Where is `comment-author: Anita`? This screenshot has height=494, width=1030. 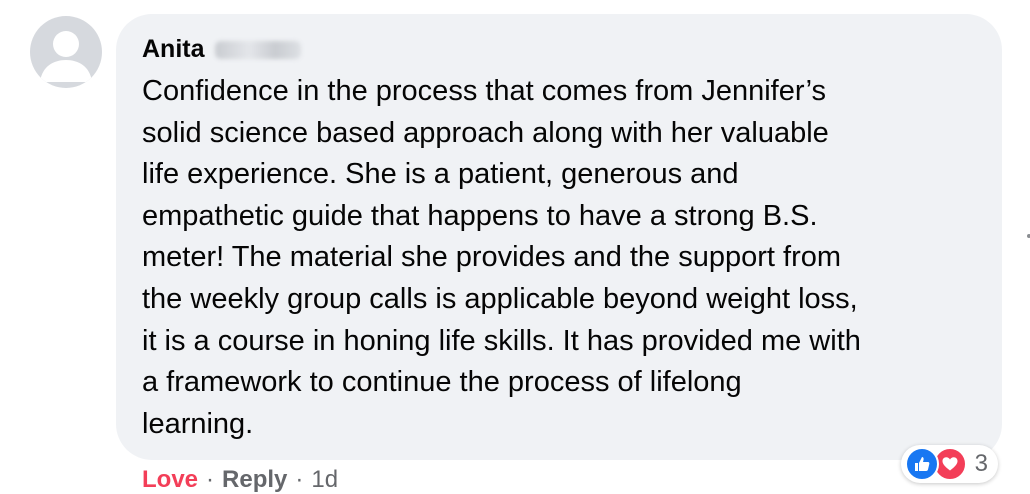
comment-author: Anita is located at coordinates (221, 49).